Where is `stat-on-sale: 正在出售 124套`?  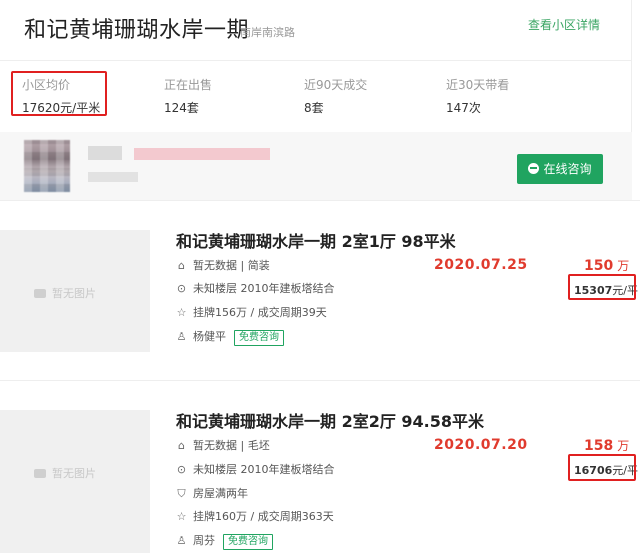
stat-on-sale: 正在出售 124套 is located at coordinates (188, 96).